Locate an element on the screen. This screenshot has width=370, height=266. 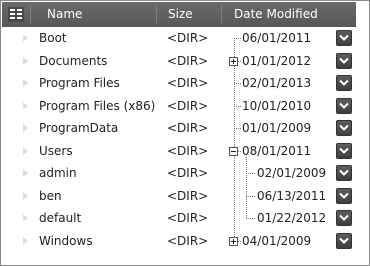
table-row: ProgramData <DIR> 01/01/2009 is located at coordinates (179, 128).